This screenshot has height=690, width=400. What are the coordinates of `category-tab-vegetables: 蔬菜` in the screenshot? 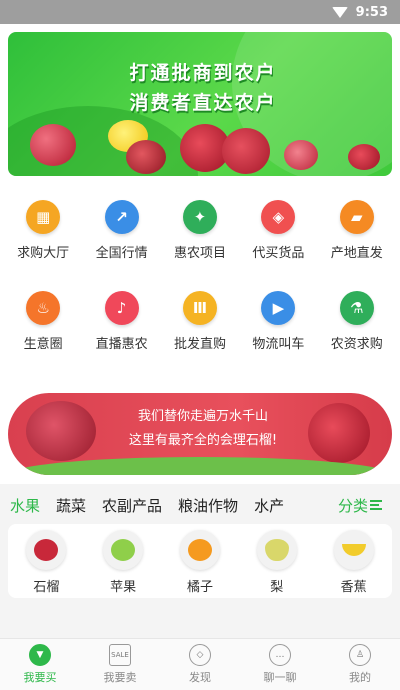 It's located at (71, 505).